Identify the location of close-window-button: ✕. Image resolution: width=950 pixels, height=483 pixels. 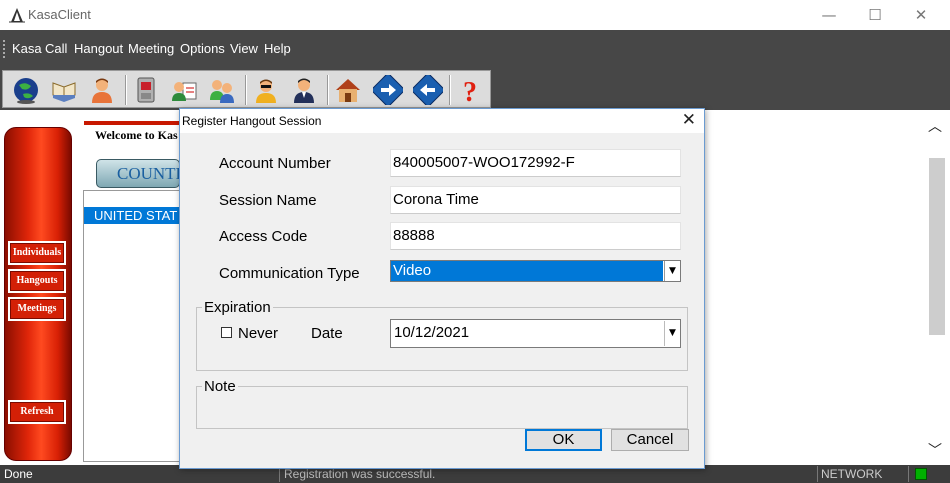
(921, 15).